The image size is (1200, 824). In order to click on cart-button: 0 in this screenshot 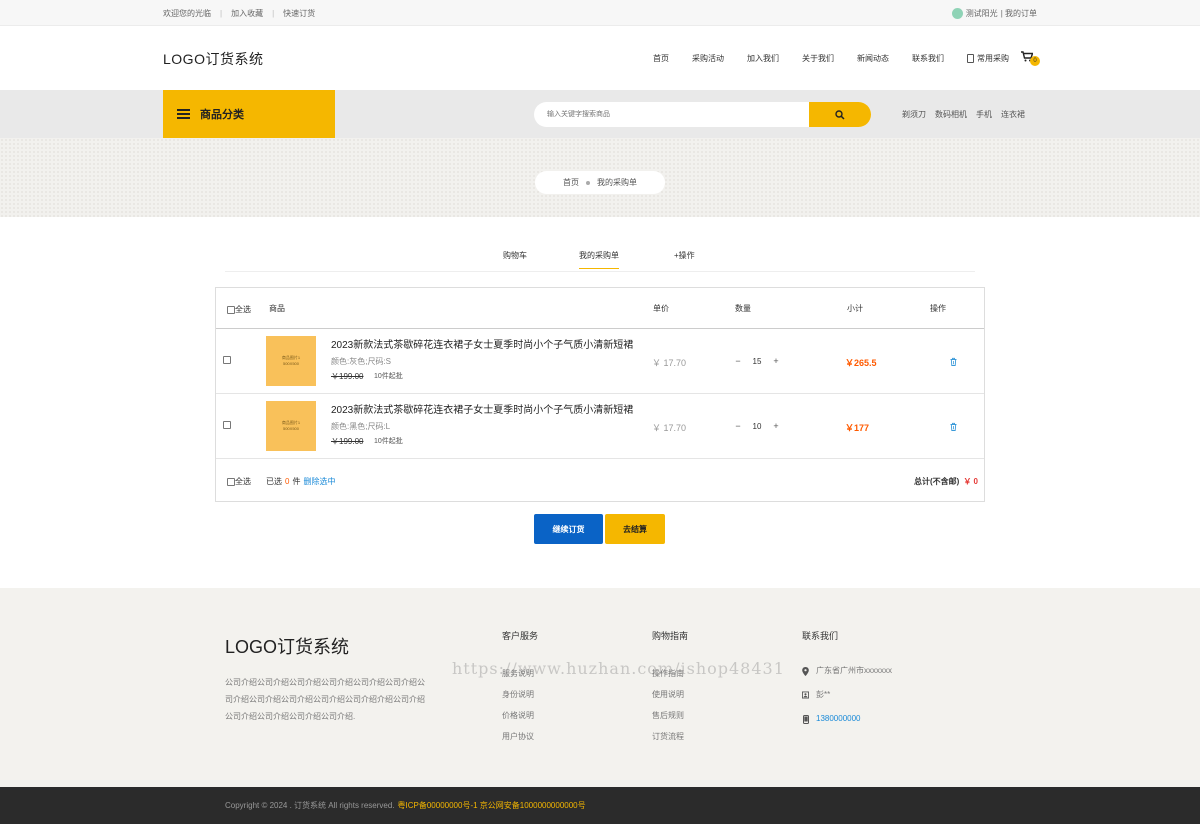, I will do `click(1030, 58)`.